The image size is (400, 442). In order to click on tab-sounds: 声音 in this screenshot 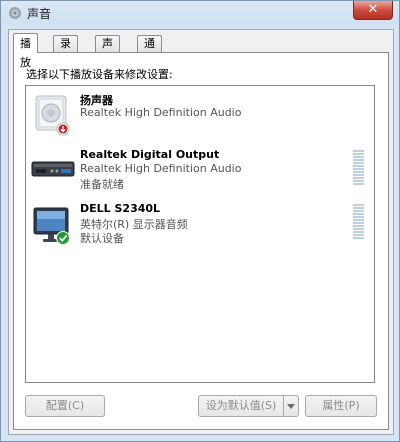, I will do `click(107, 50)`.